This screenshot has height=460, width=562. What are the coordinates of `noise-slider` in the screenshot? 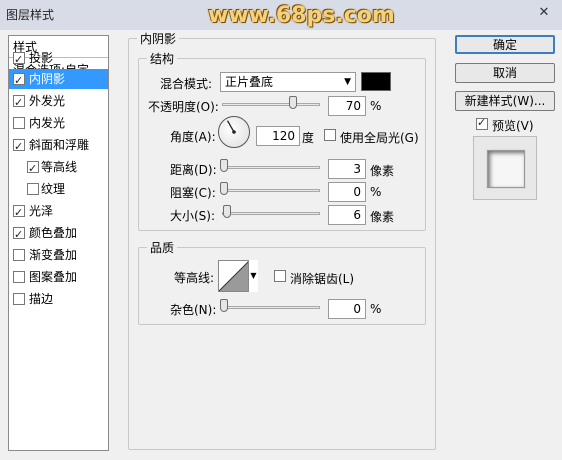 It's located at (271, 307).